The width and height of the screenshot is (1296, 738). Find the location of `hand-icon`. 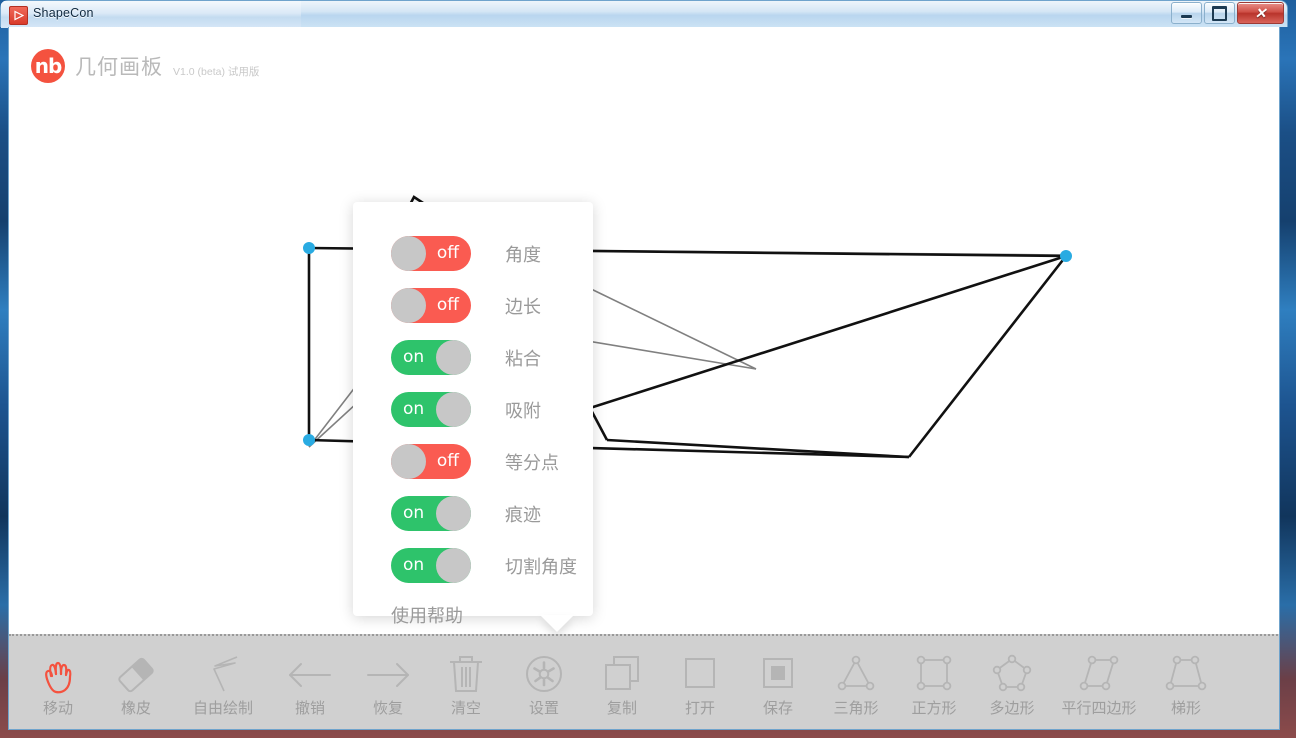

hand-icon is located at coordinates (58, 673).